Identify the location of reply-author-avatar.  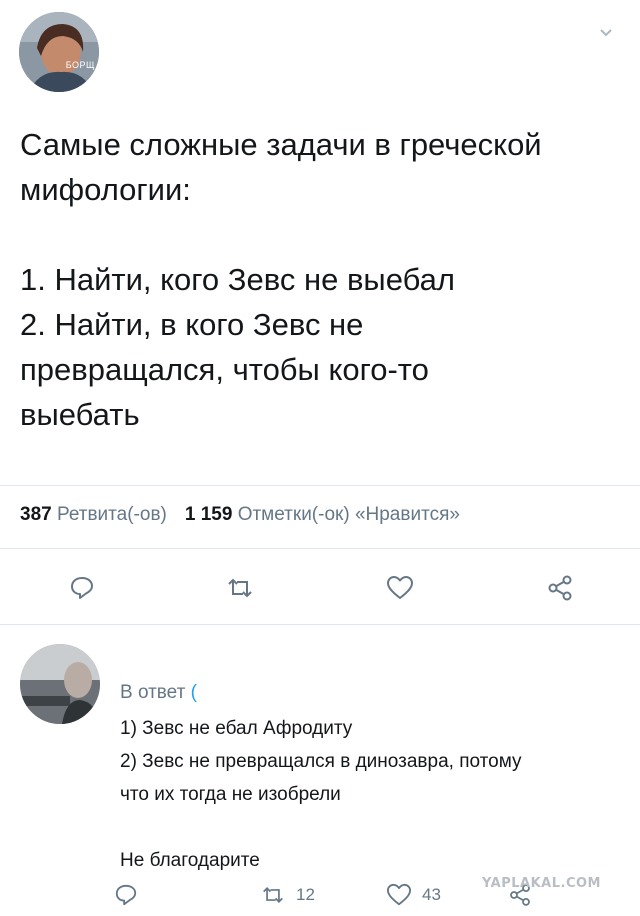
(60, 684).